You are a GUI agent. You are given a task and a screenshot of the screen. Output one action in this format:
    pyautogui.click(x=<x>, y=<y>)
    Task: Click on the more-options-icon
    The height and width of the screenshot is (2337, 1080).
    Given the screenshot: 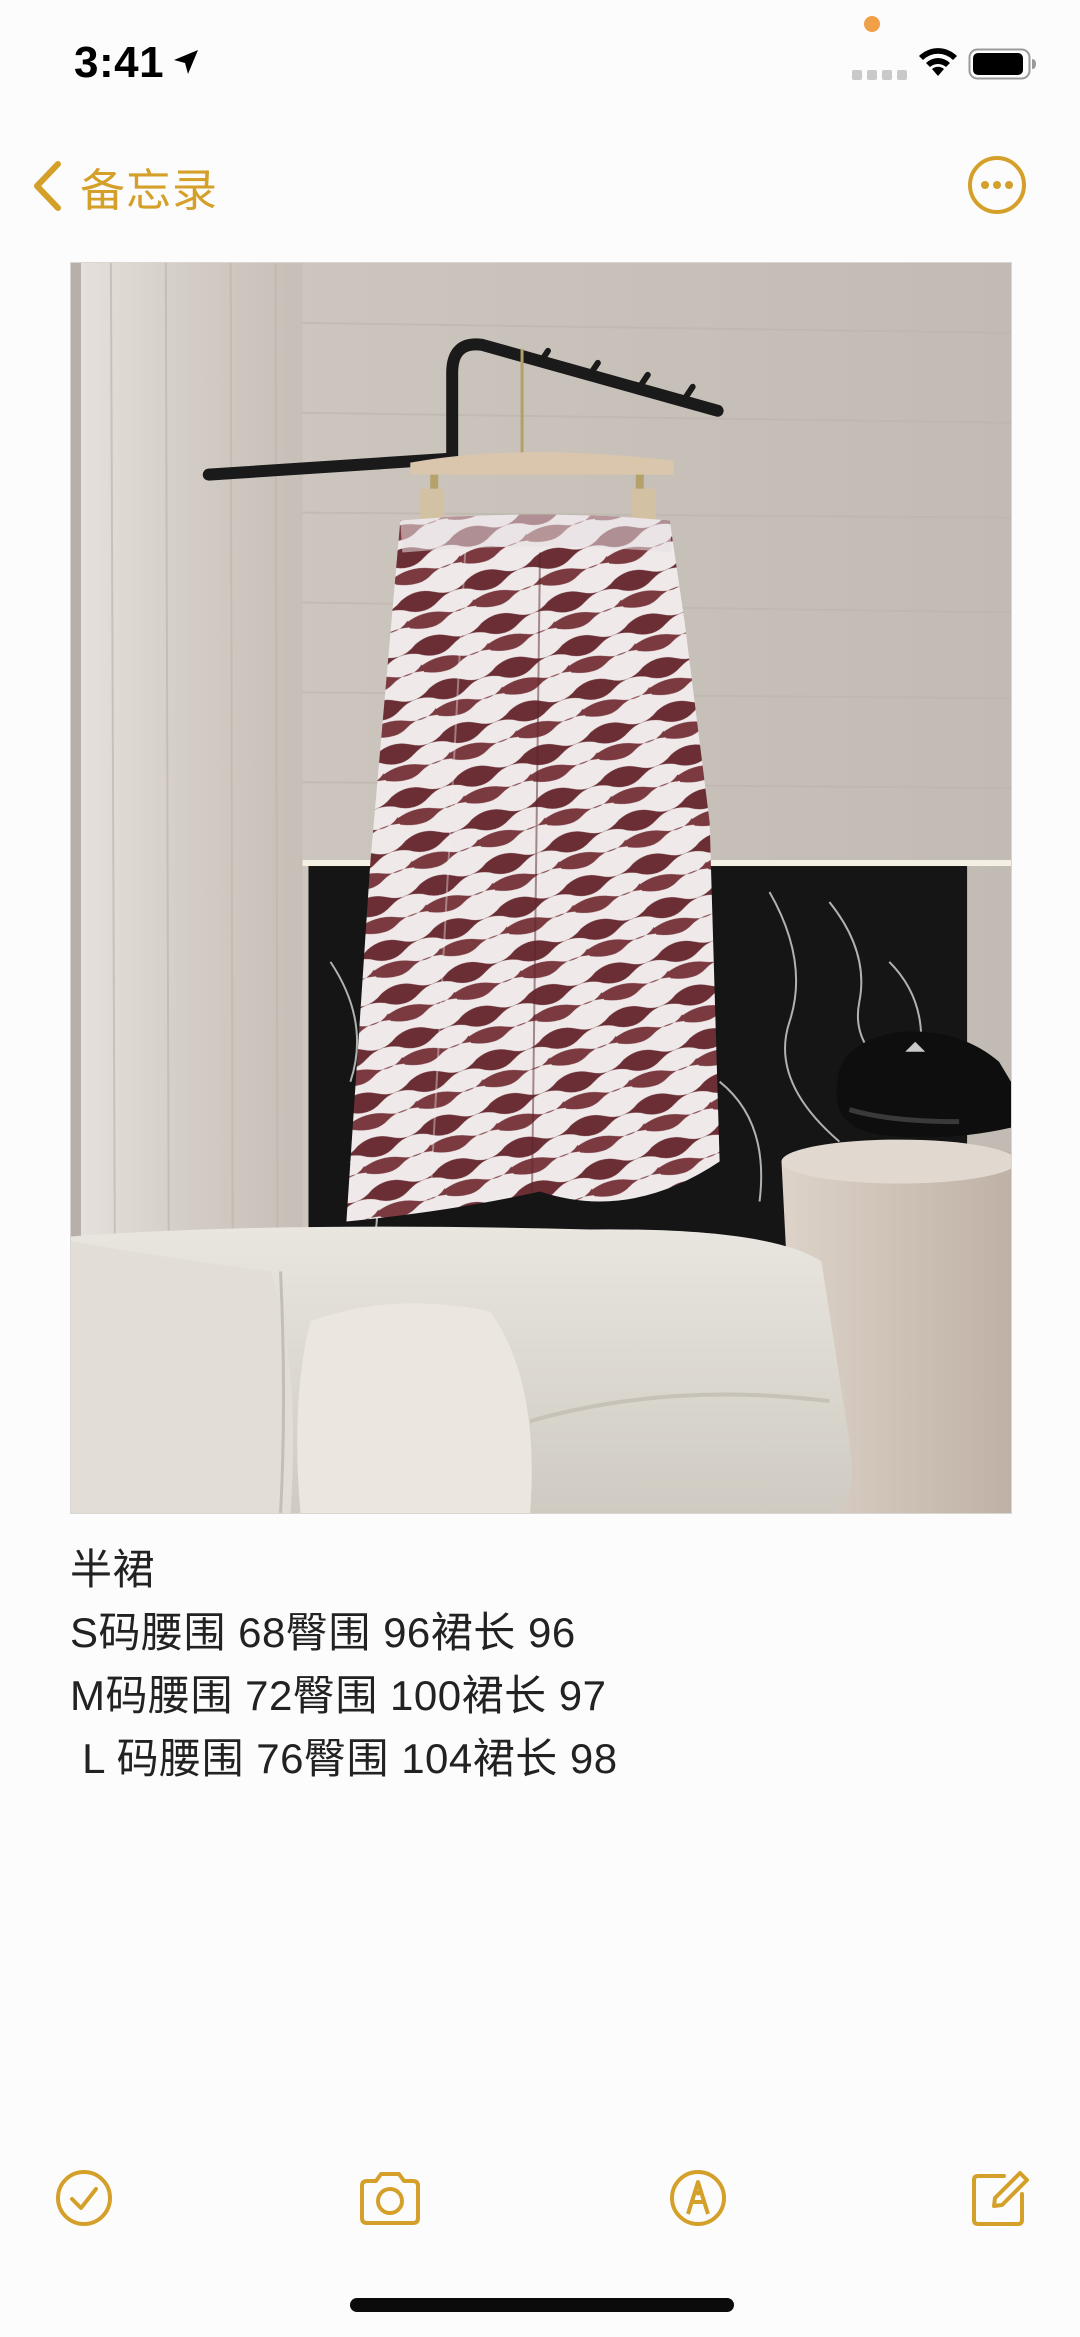 What is the action you would take?
    pyautogui.click(x=997, y=185)
    